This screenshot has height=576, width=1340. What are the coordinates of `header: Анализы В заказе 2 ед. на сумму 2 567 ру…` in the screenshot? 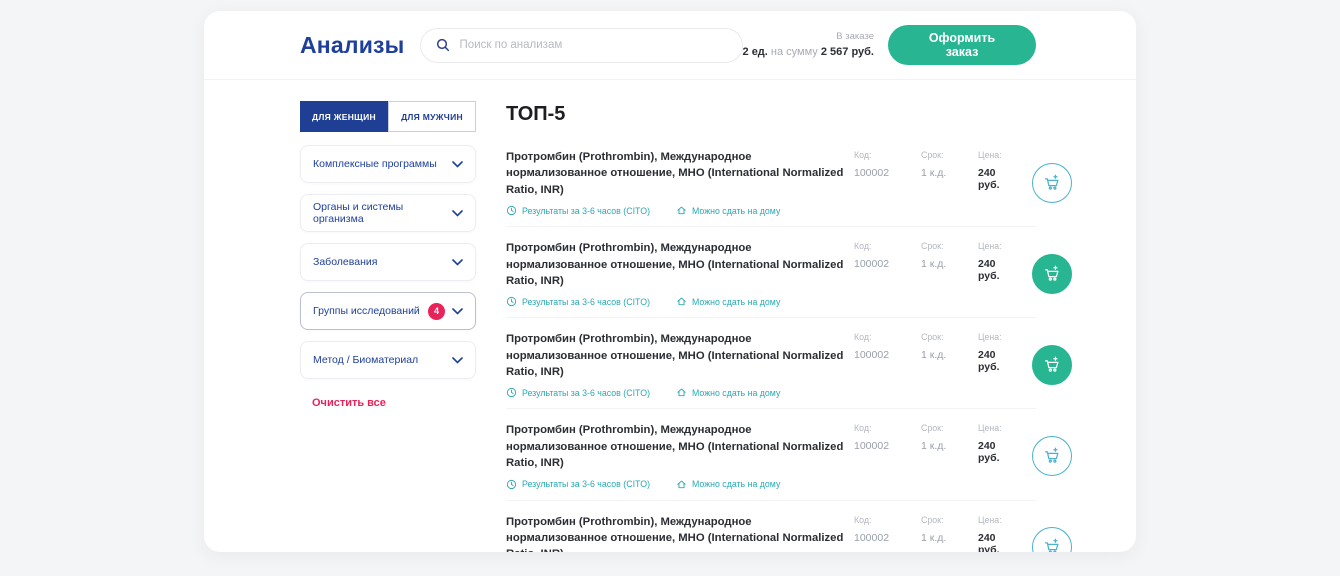 It's located at (670, 45).